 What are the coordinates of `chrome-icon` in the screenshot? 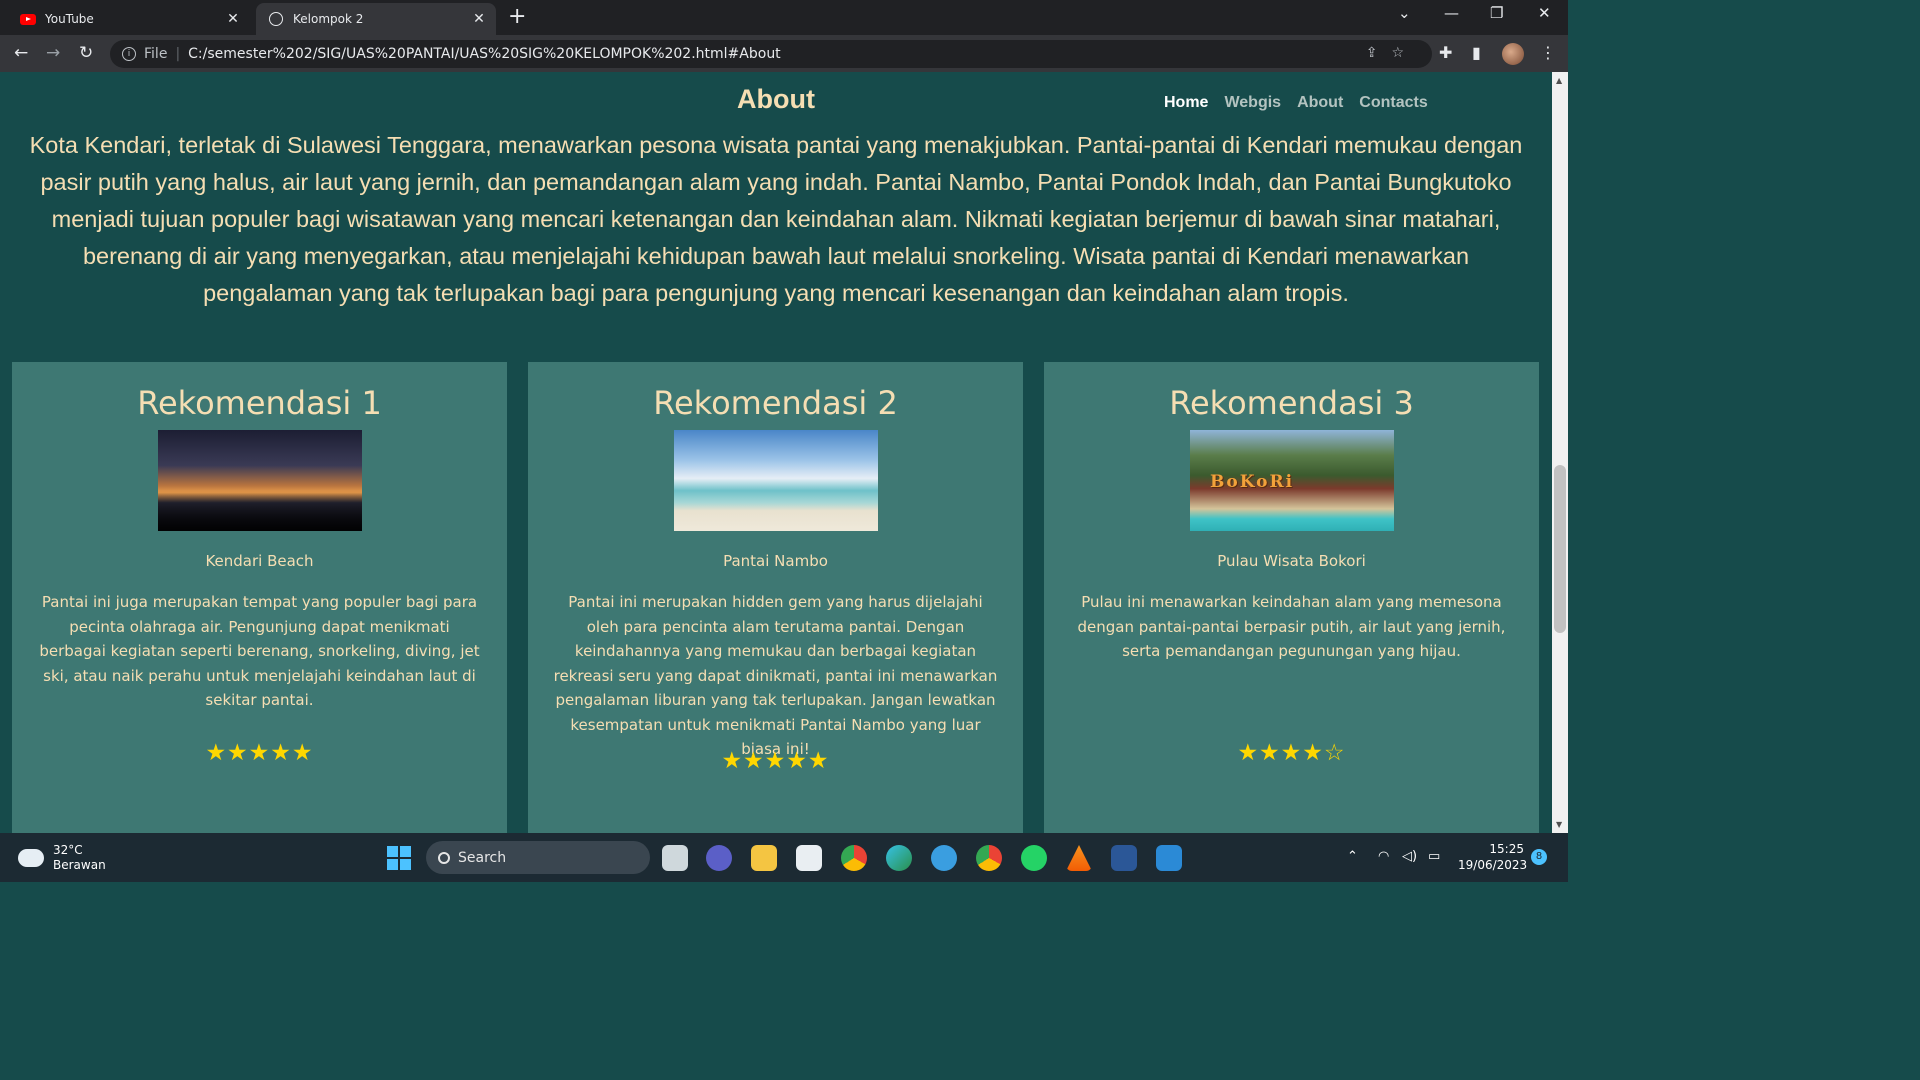 It's located at (854, 858).